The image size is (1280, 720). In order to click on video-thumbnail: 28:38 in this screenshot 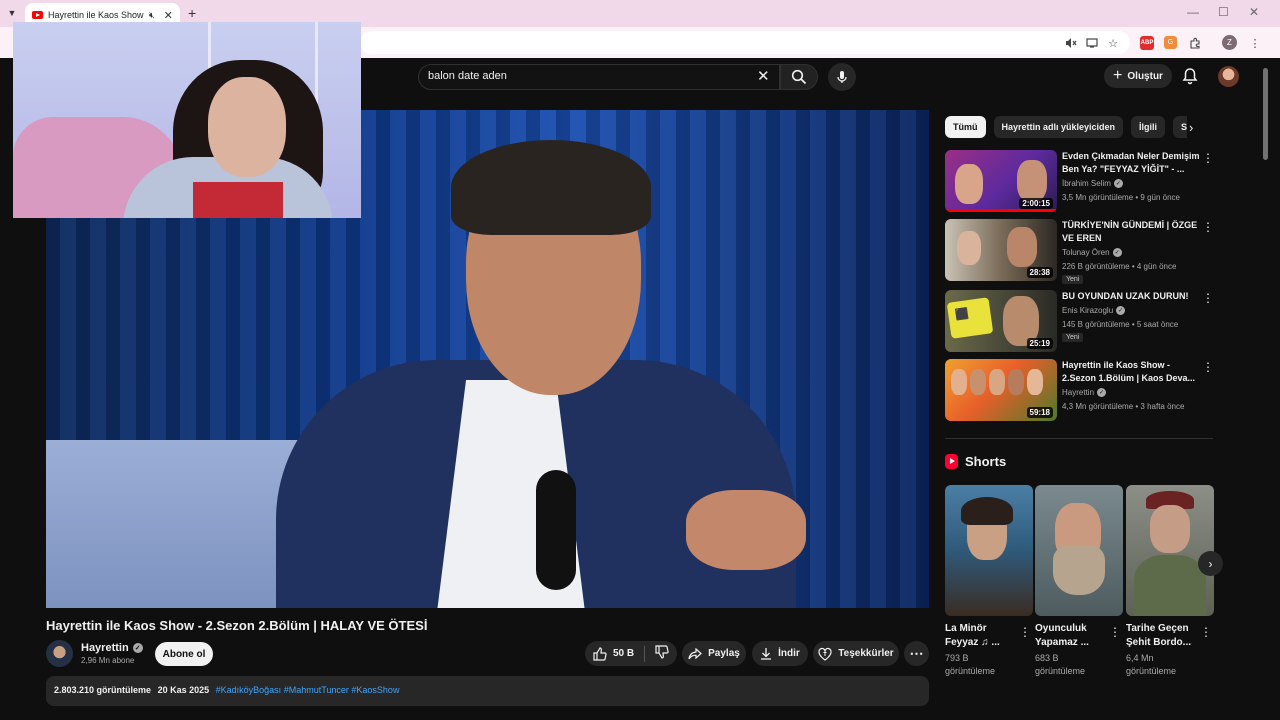, I will do `click(1001, 250)`.